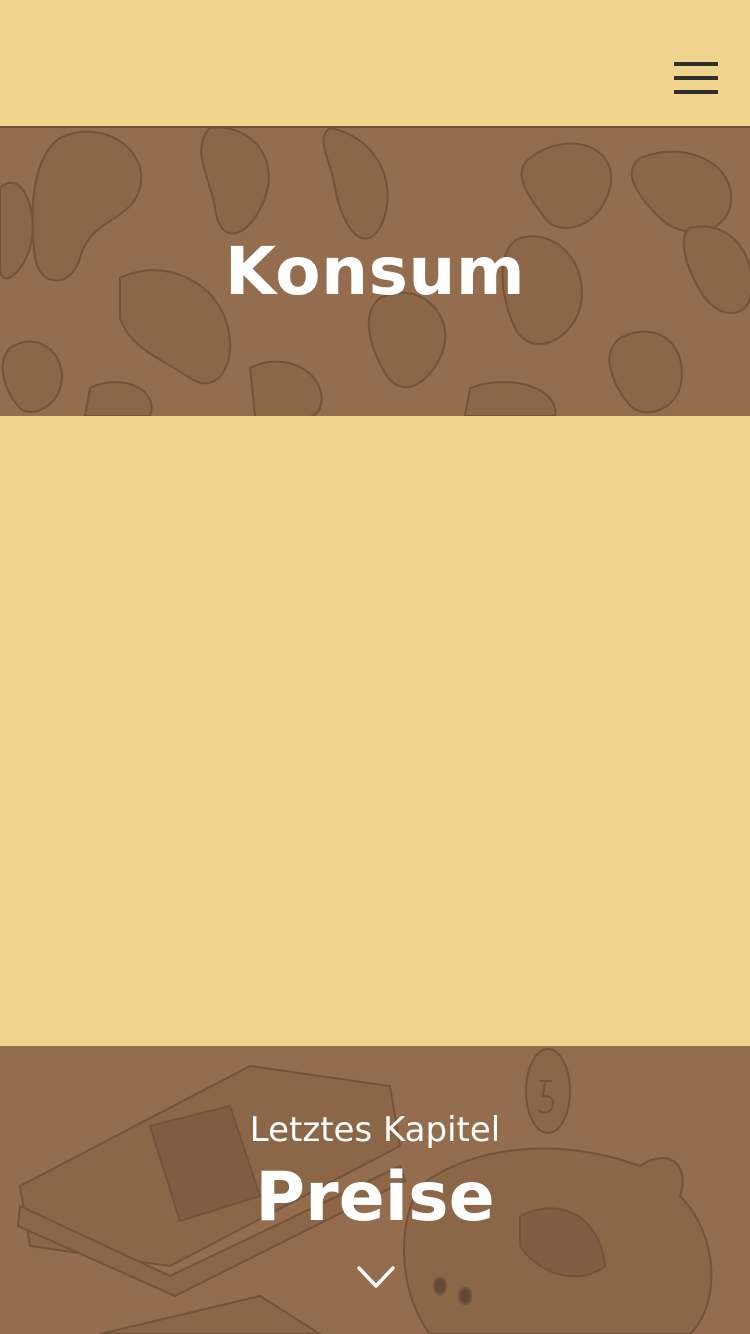  Describe the element at coordinates (375, 1130) in the screenshot. I see `next-chapter-label: Letztes Kapitel` at that location.